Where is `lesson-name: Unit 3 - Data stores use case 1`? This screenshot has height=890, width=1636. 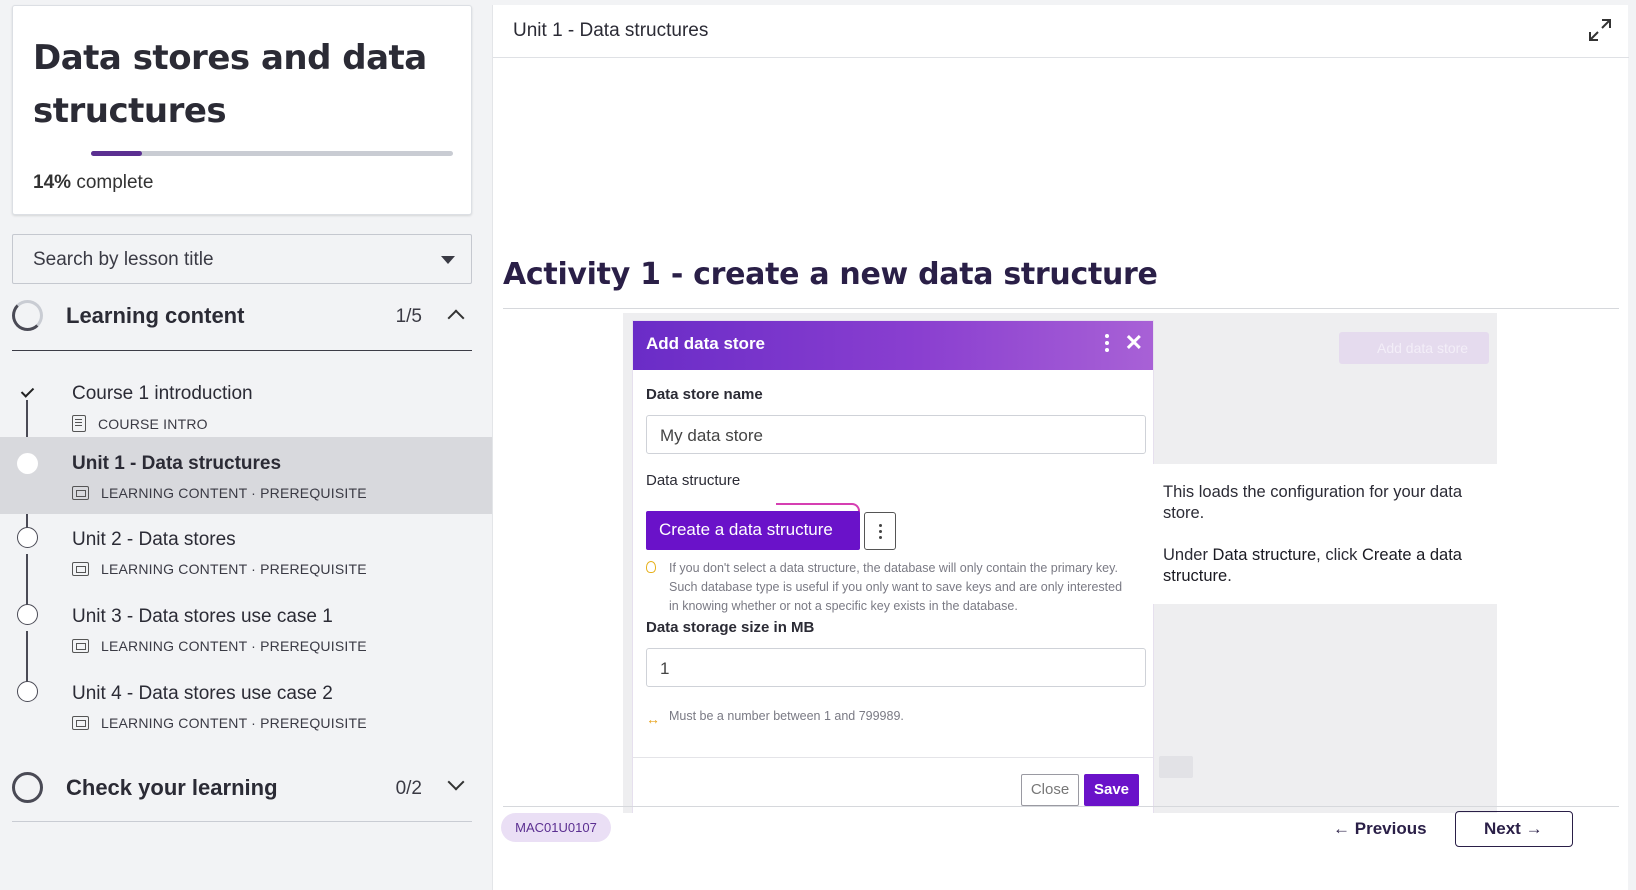 lesson-name: Unit 3 - Data stores use case 1 is located at coordinates (202, 616).